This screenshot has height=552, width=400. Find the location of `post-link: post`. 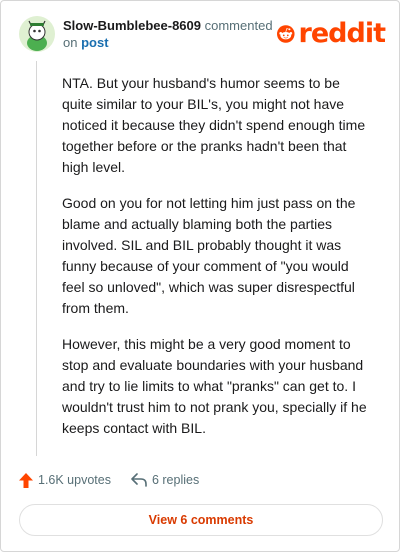

post-link: post is located at coordinates (94, 42).